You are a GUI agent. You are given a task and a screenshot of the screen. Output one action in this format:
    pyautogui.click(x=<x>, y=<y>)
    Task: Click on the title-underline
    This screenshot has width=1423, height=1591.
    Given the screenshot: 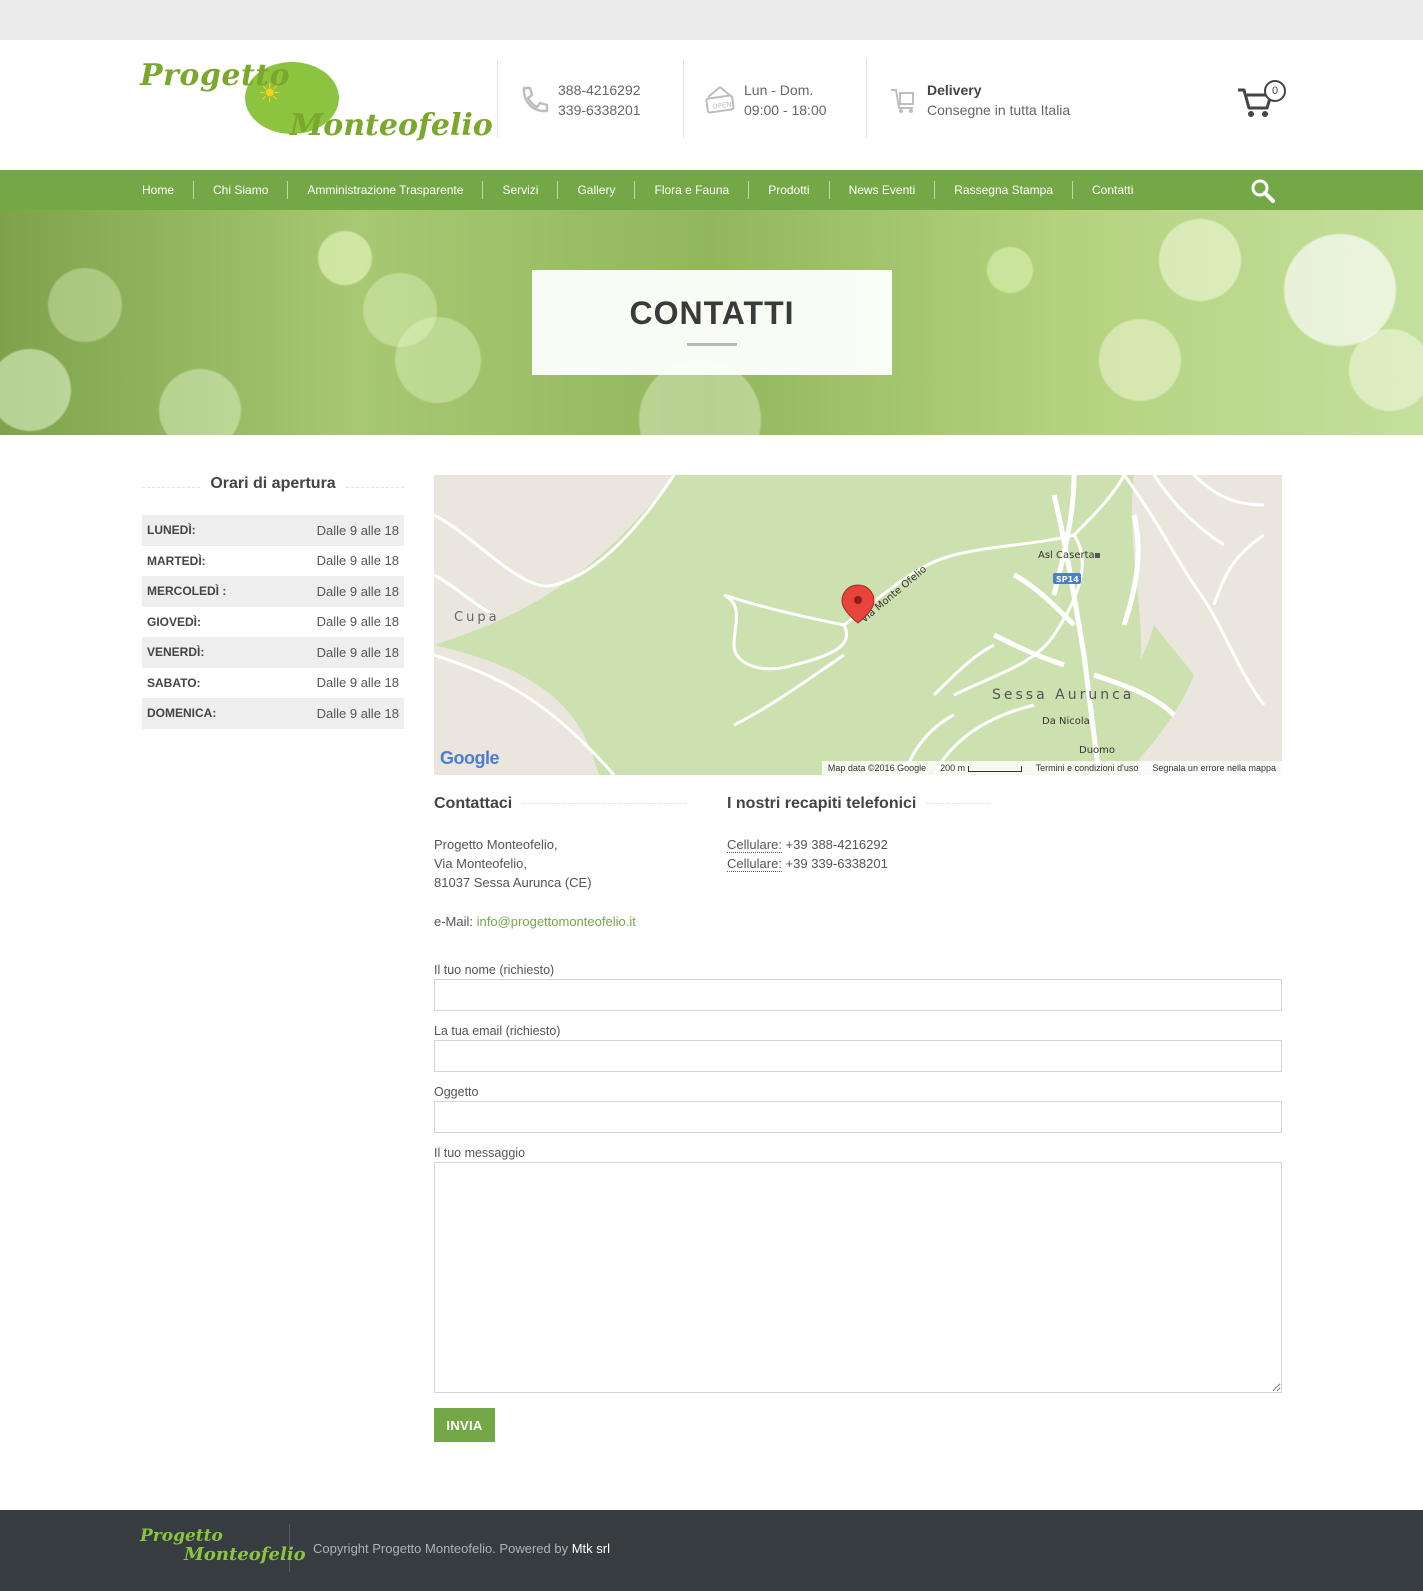 What is the action you would take?
    pyautogui.click(x=712, y=344)
    